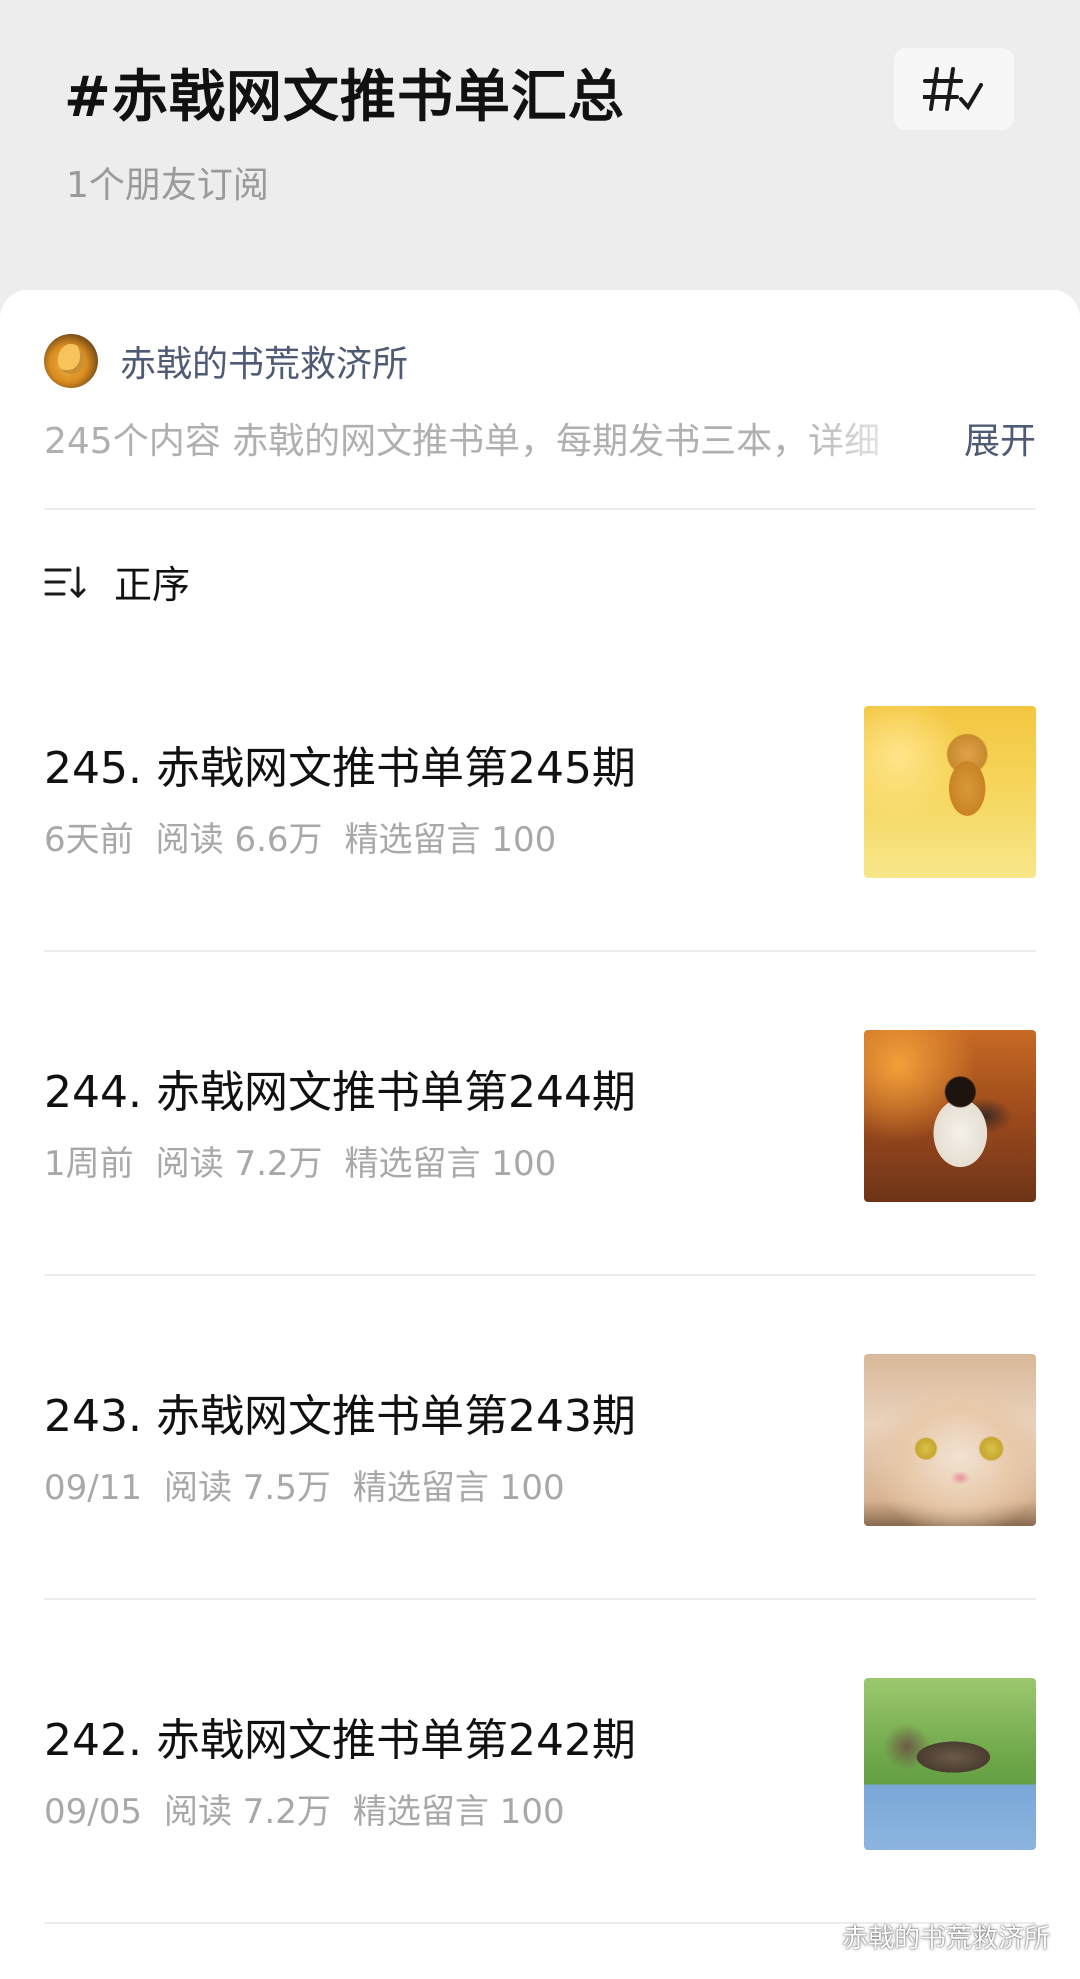  I want to click on expand-button: 展开, so click(1000, 438).